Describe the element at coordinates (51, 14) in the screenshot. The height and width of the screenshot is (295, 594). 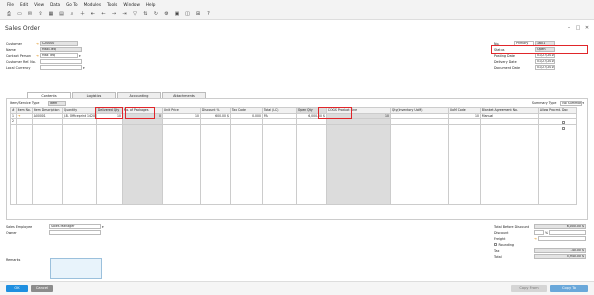
I see `excel-icon: ▦` at that location.